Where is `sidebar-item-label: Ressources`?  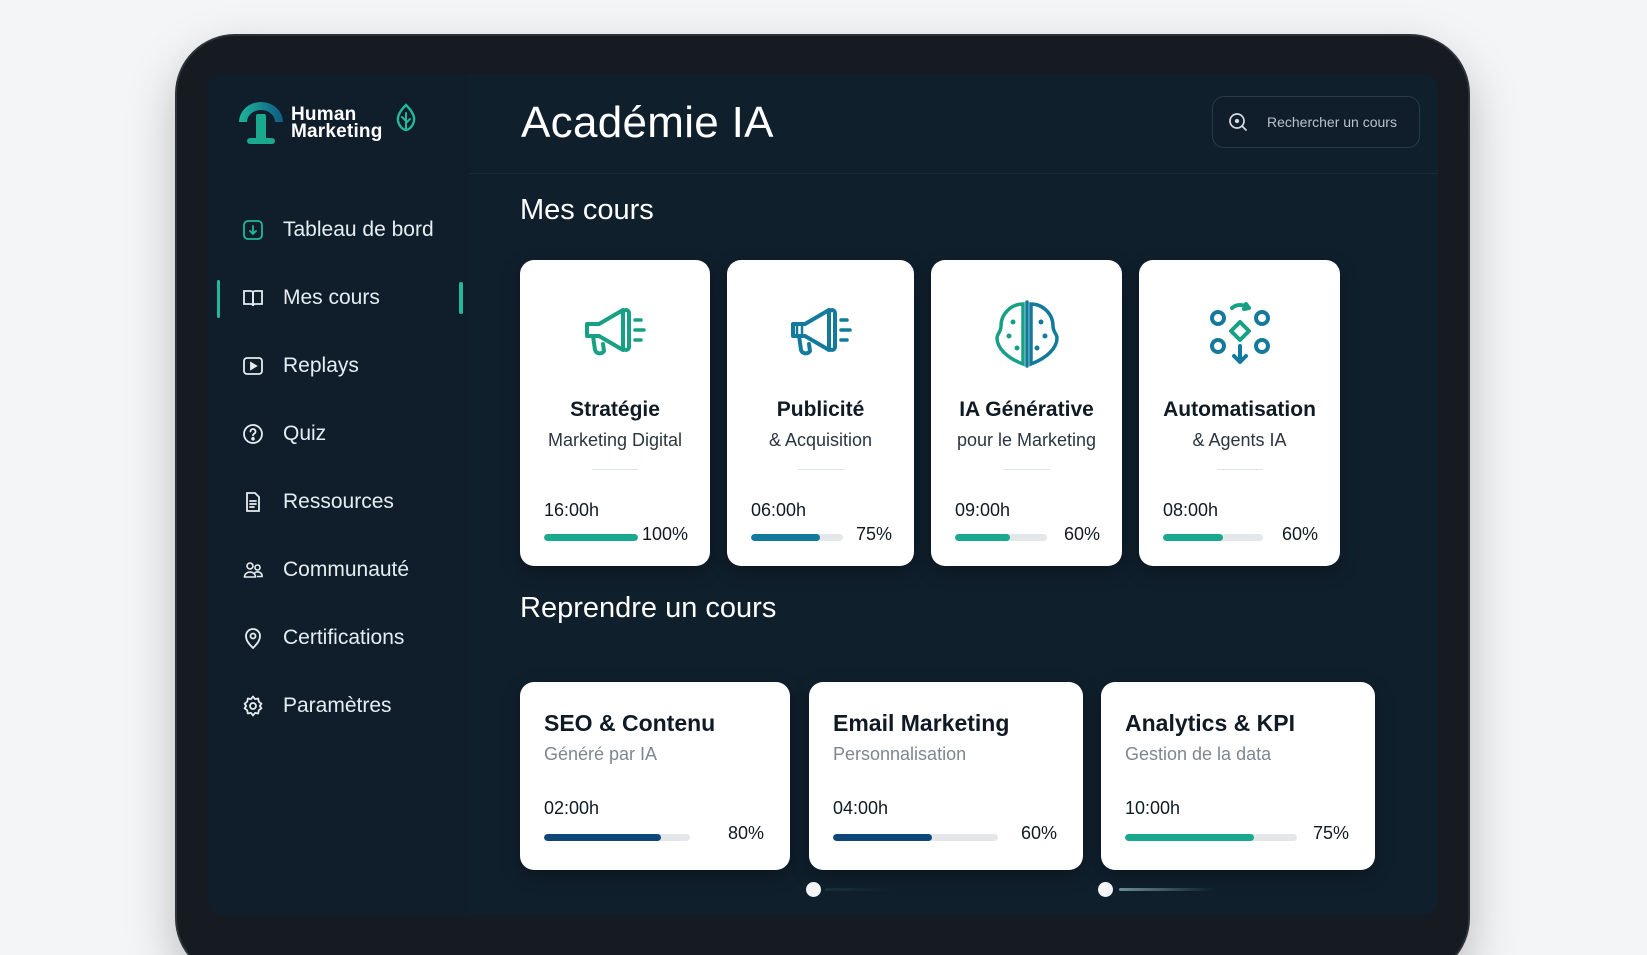
sidebar-item-label: Ressources is located at coordinates (338, 501).